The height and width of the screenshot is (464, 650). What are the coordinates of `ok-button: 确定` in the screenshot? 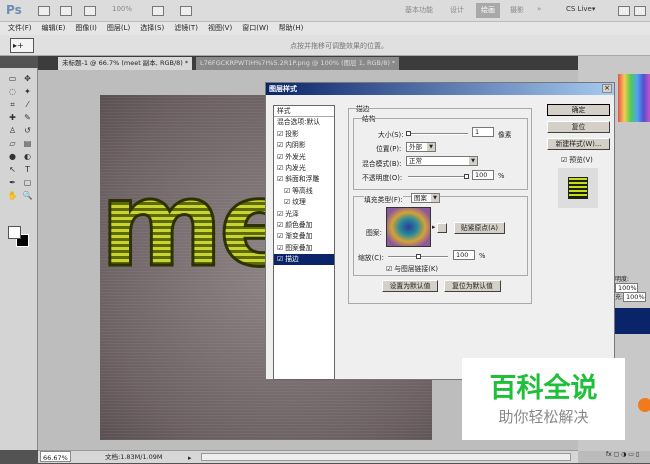 It's located at (578, 110).